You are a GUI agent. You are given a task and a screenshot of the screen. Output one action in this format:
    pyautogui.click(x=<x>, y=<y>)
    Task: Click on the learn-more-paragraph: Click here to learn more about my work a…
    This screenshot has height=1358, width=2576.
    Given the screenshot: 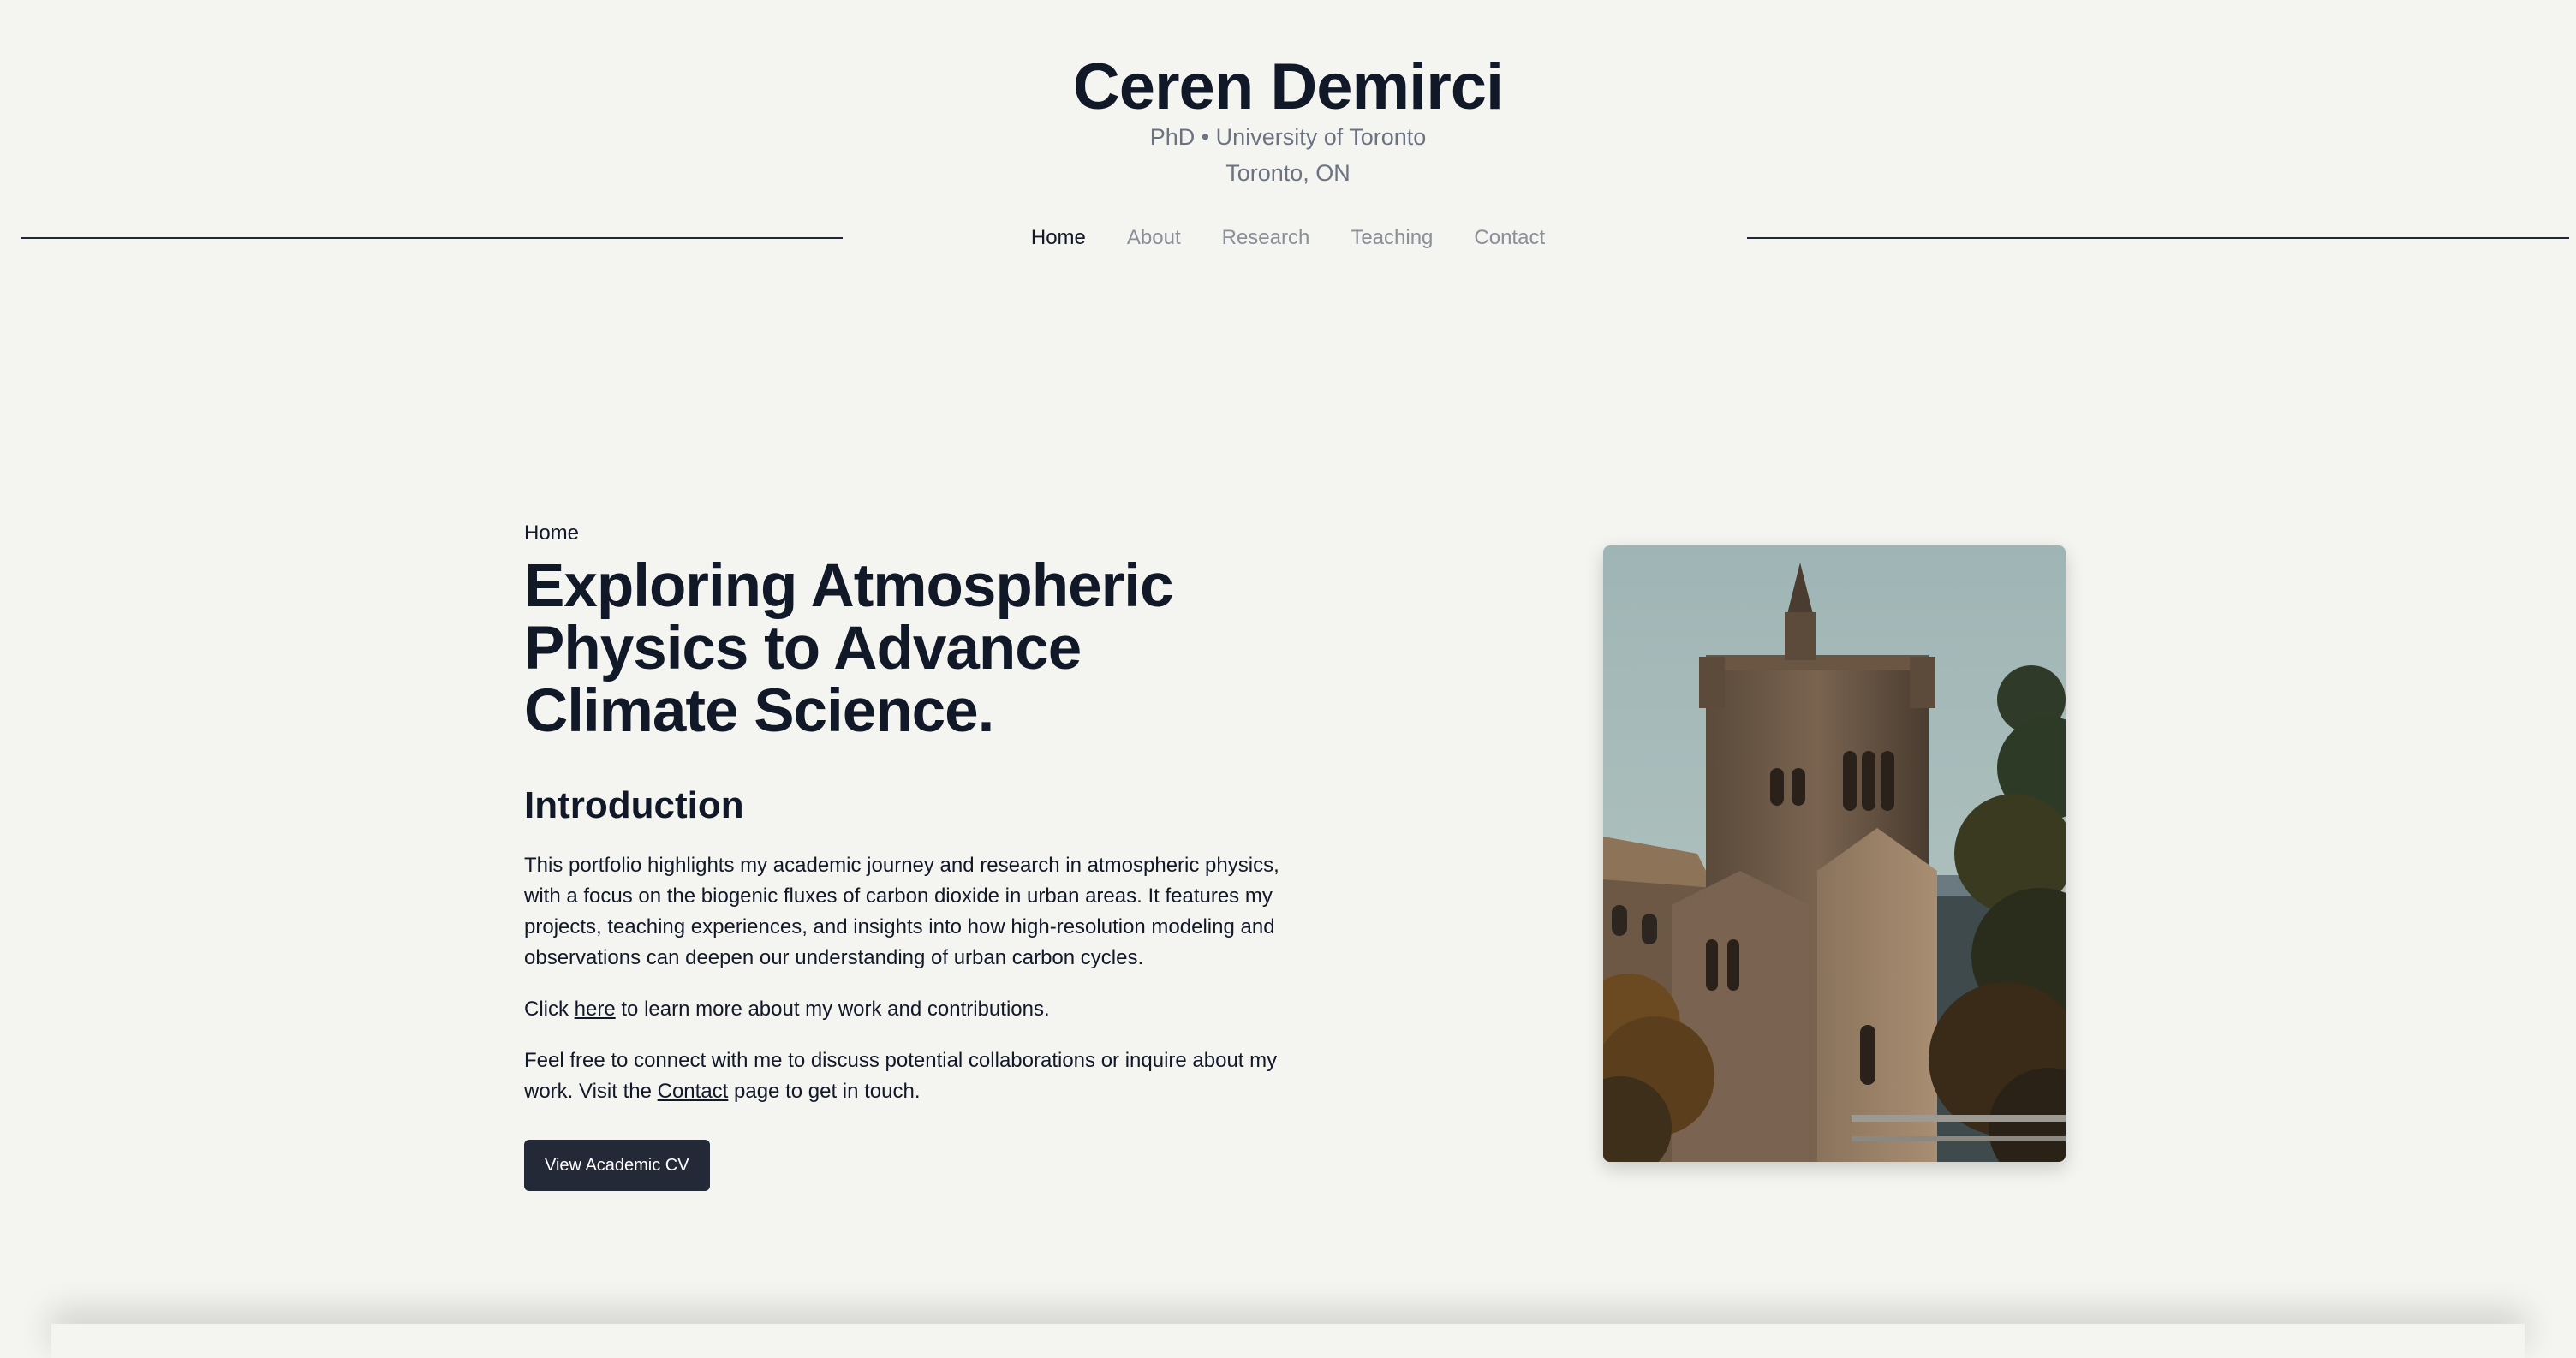 What is the action you would take?
    pyautogui.click(x=905, y=1010)
    